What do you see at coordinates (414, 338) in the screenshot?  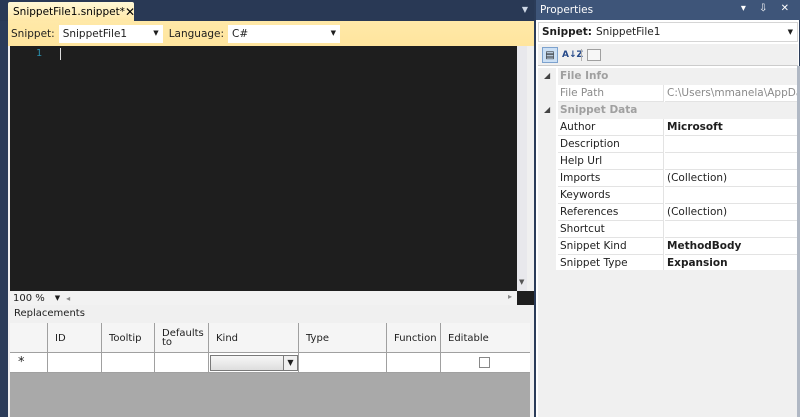 I see `column-function: Function` at bounding box center [414, 338].